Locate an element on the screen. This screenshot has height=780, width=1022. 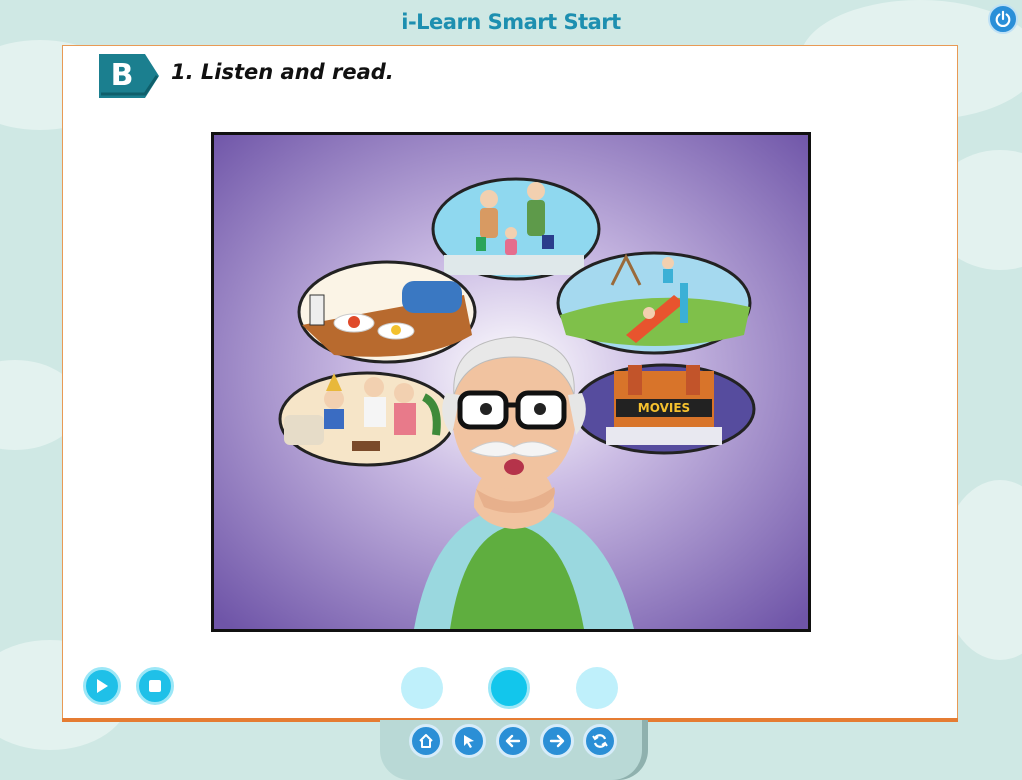
power-button is located at coordinates (1003, 19).